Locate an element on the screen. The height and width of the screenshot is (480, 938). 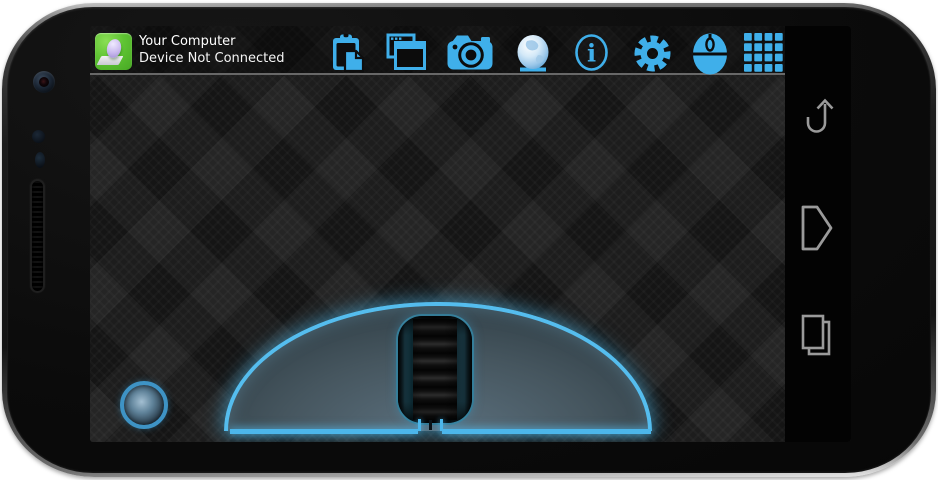
front-camera is located at coordinates (44, 82).